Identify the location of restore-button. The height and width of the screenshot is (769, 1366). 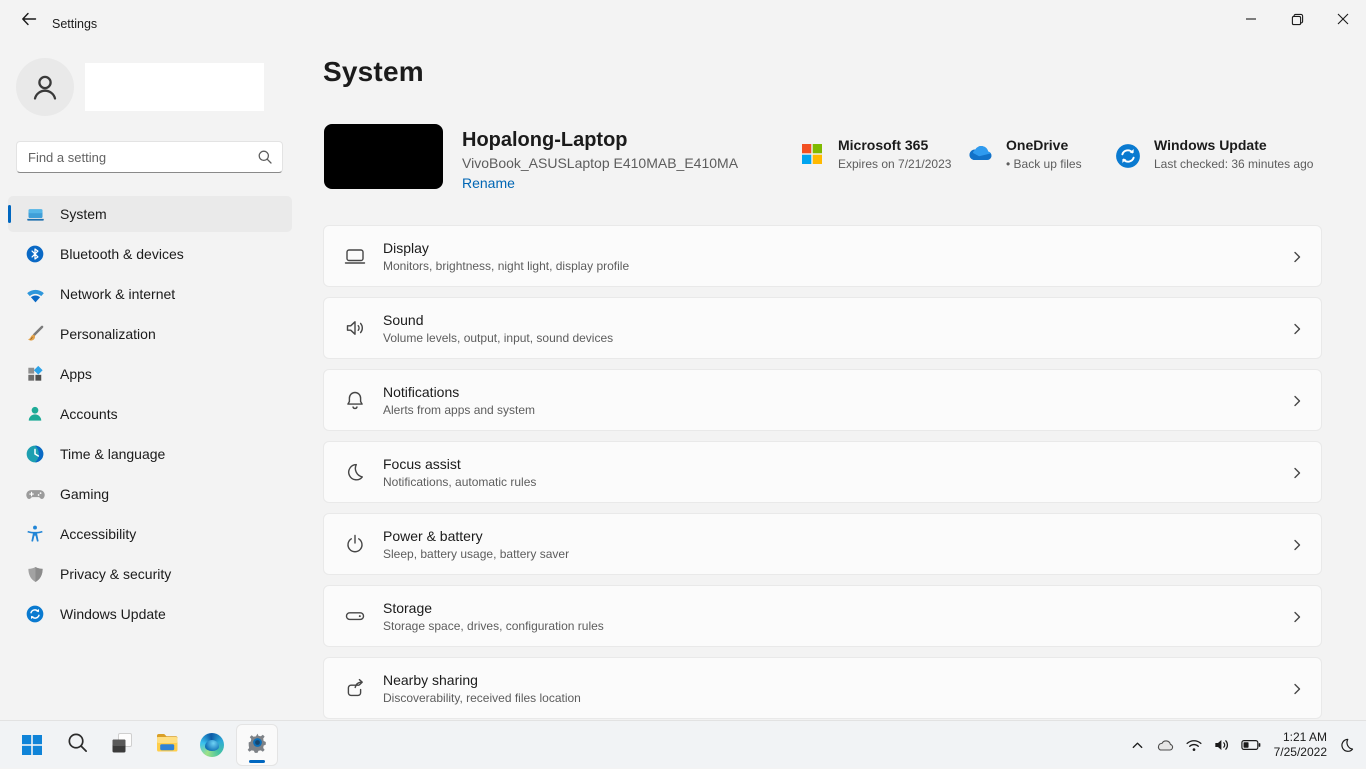
(1297, 19).